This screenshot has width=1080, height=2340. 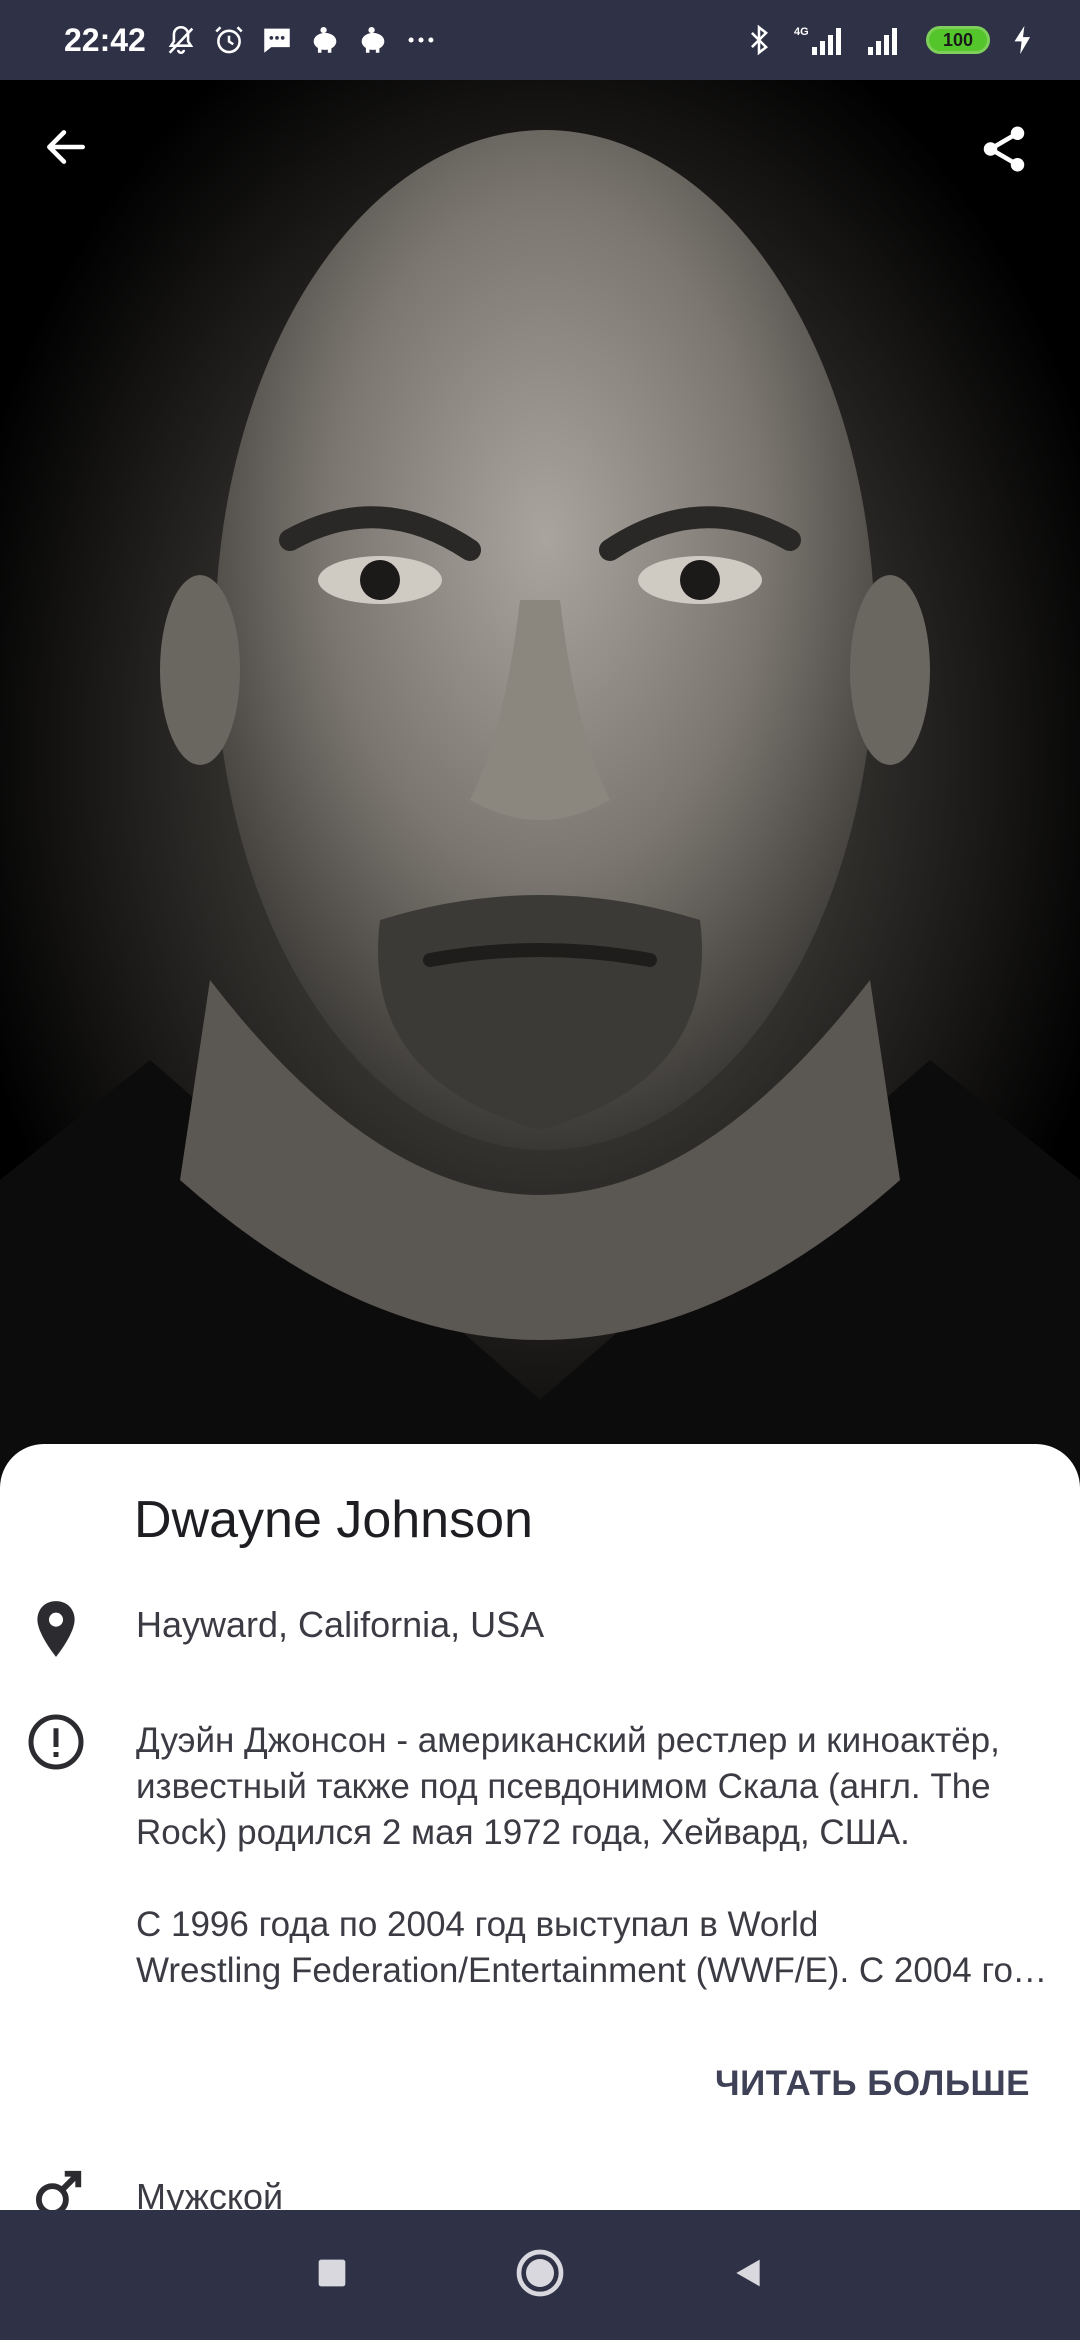 What do you see at coordinates (872, 2084) in the screenshot?
I see `read-more-button: ЧИТАТЬ БОЛЬШЕ` at bounding box center [872, 2084].